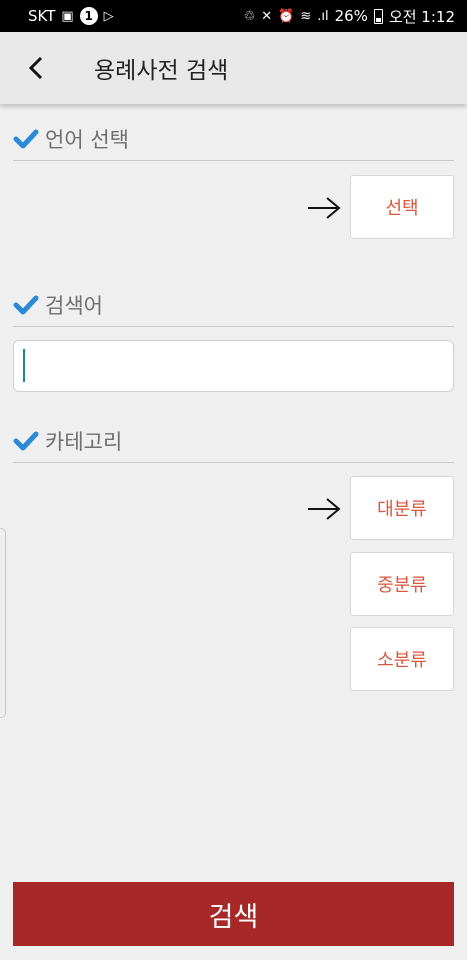 Image resolution: width=467 pixels, height=960 pixels. What do you see at coordinates (84, 442) in the screenshot?
I see `category-section-label: 카테고리` at bounding box center [84, 442].